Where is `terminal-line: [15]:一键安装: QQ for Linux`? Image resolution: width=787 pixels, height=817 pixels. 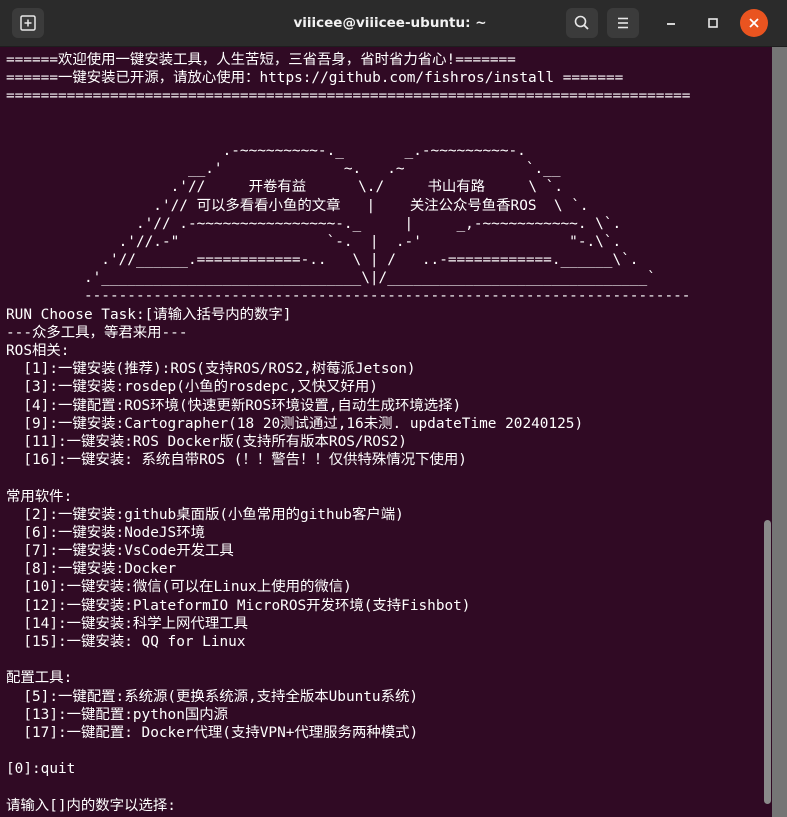
terminal-line: [15]:一键安装: QQ for Linux is located at coordinates (126, 642).